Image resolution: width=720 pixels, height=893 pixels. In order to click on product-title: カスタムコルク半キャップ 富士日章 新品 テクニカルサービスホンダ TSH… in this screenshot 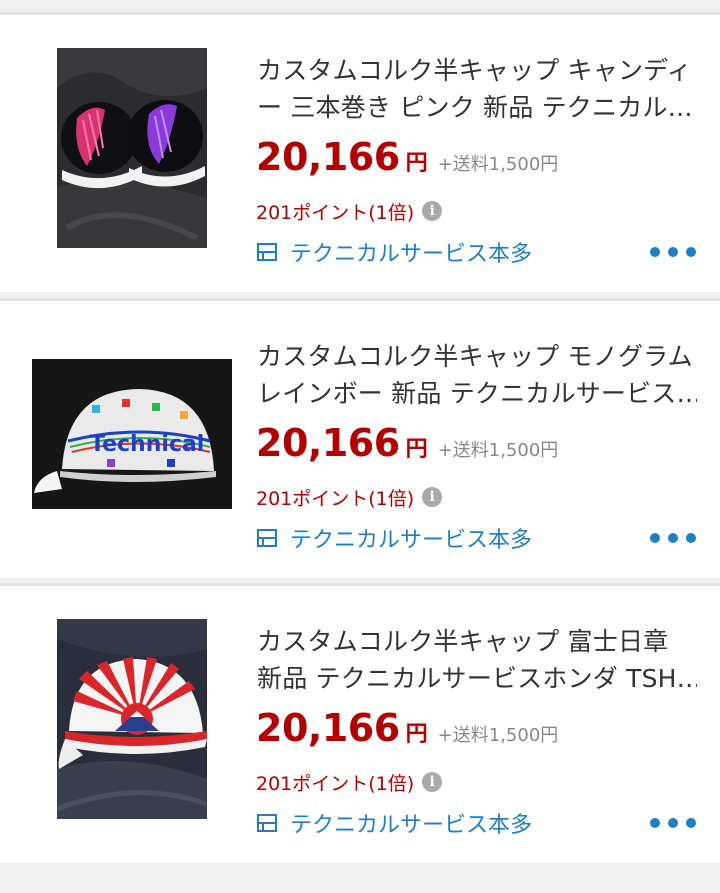, I will do `click(477, 660)`.